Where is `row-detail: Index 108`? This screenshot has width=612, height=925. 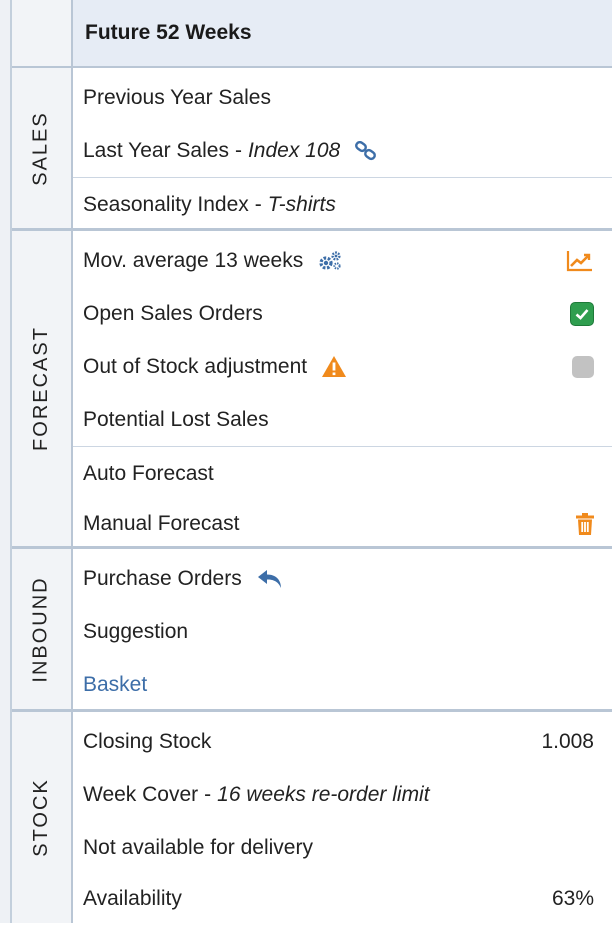
row-detail: Index 108 is located at coordinates (294, 150).